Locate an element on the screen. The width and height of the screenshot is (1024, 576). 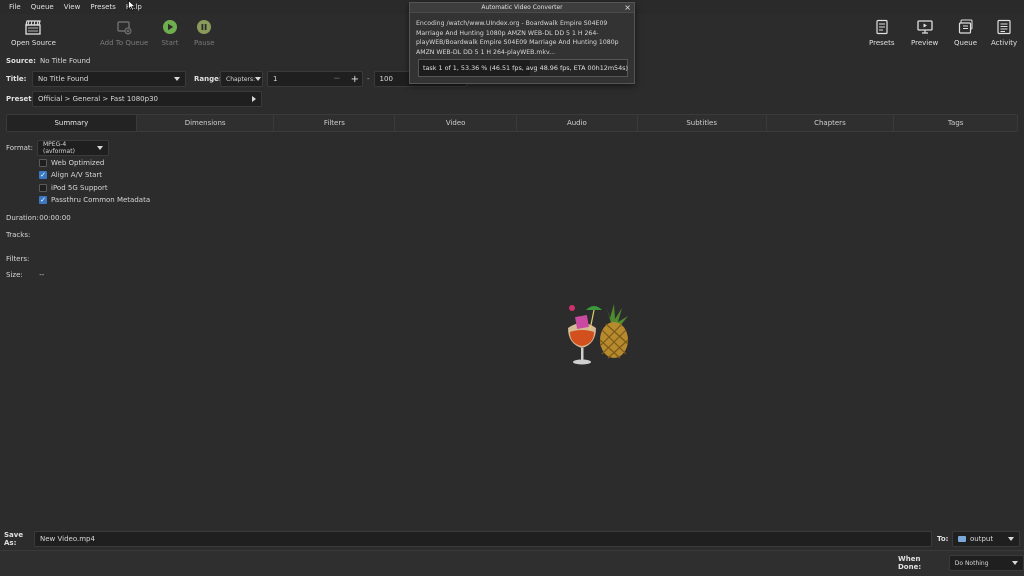
save-as-row: Save As: New Video.mp4 To: output is located at coordinates (512, 538).